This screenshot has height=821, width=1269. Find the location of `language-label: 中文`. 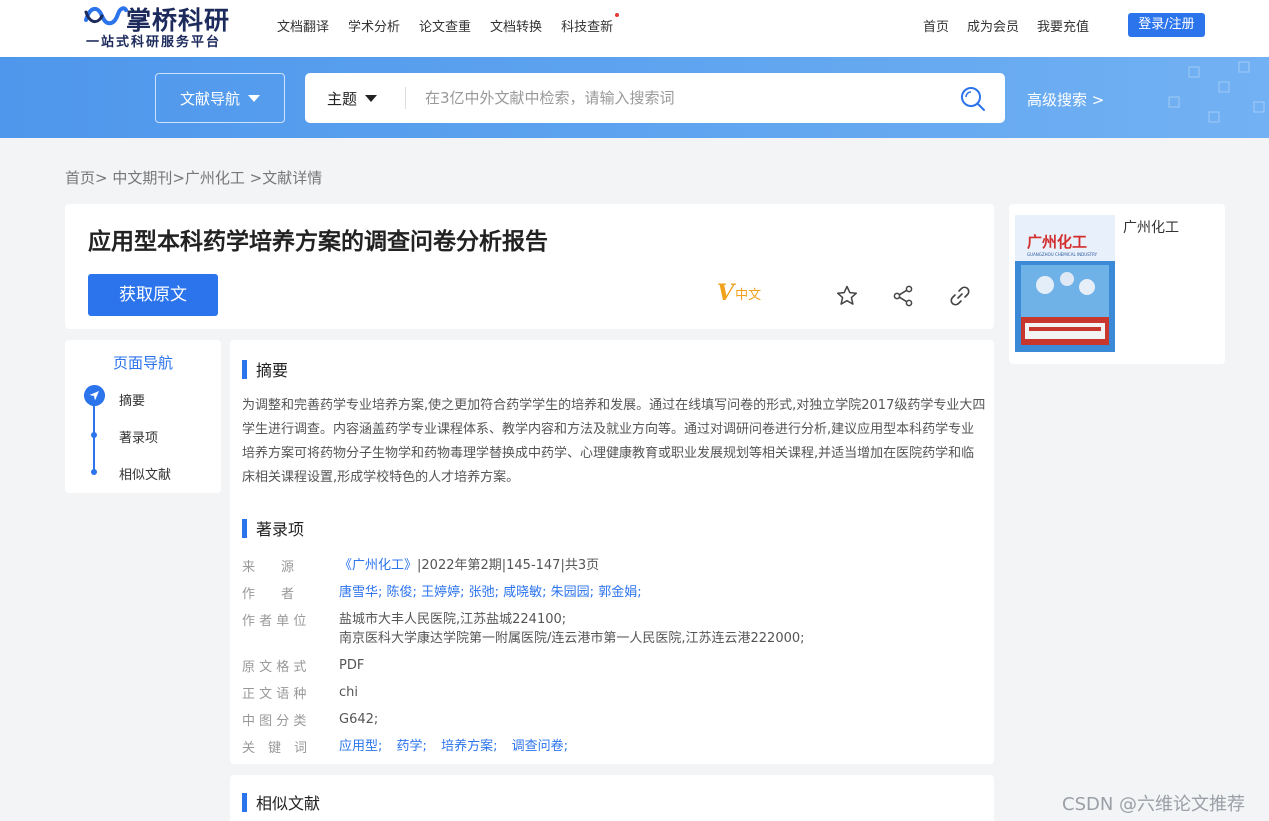

language-label: 中文 is located at coordinates (748, 295).